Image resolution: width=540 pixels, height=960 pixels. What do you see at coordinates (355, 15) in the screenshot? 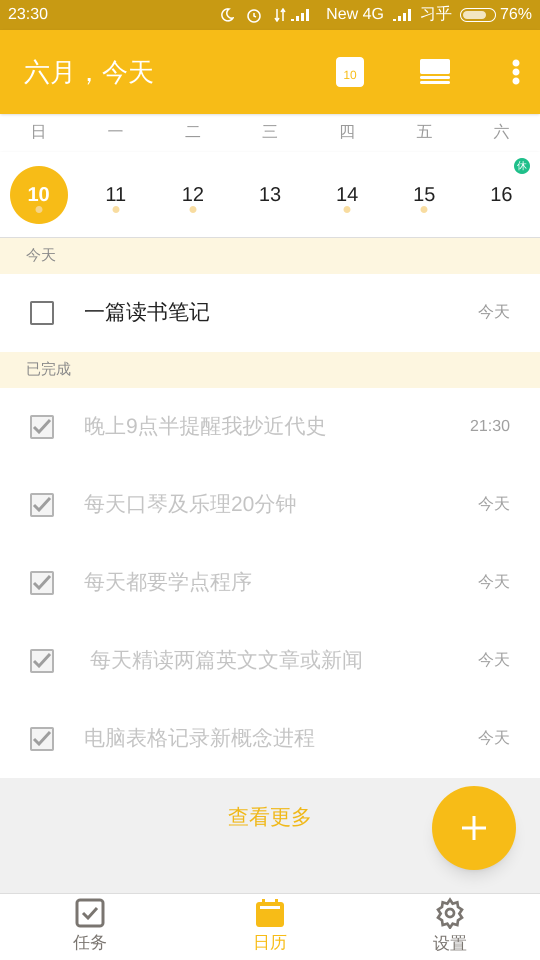
I see `network-label: New 4G` at bounding box center [355, 15].